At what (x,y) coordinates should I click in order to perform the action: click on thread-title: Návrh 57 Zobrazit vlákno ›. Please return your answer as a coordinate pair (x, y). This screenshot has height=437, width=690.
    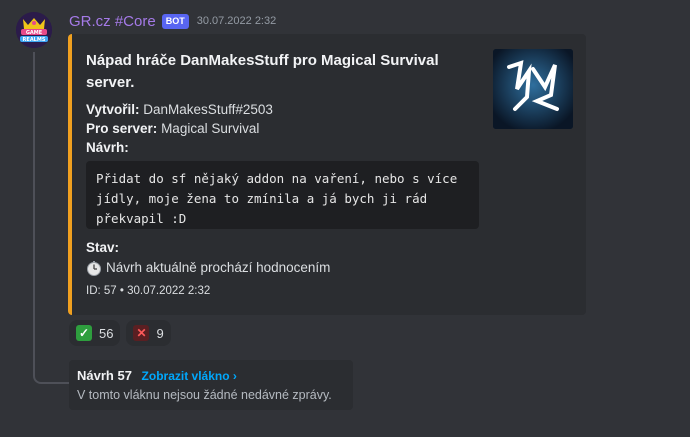
    Looking at the image, I should click on (157, 375).